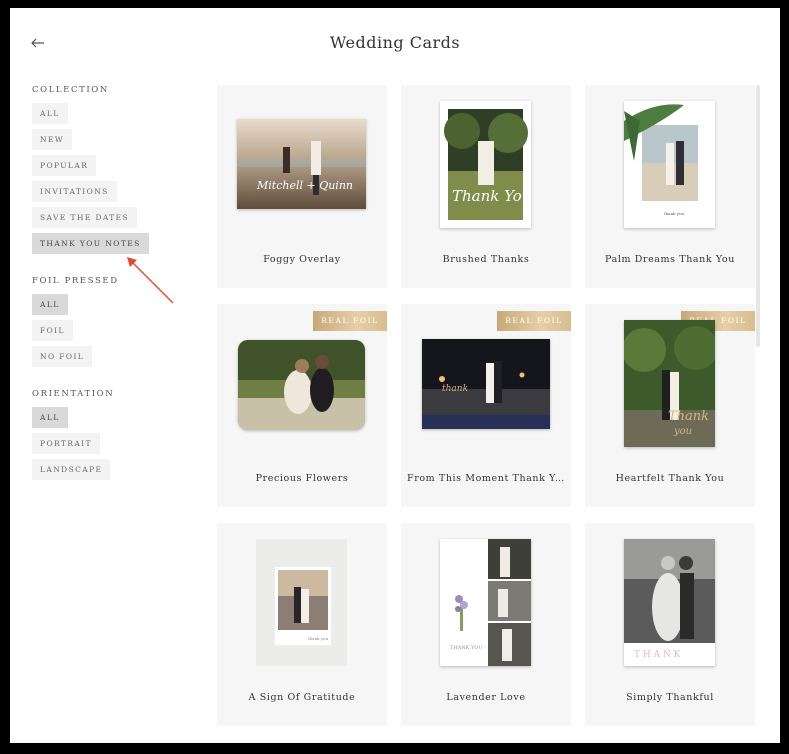 This screenshot has height=754, width=789. I want to click on filter-option-orientation-all: ALL, so click(50, 417).